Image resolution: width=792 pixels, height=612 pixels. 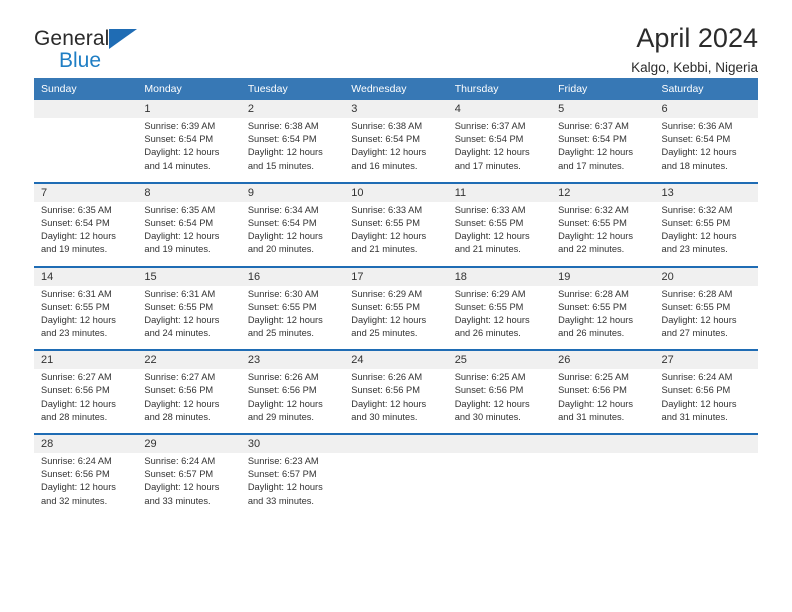 I want to click on day-number-5: 5, so click(x=603, y=109).